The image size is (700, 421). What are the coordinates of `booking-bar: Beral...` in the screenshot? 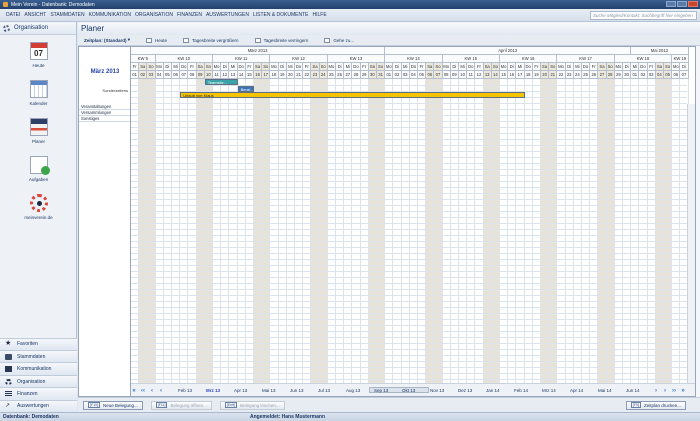 It's located at (245, 88).